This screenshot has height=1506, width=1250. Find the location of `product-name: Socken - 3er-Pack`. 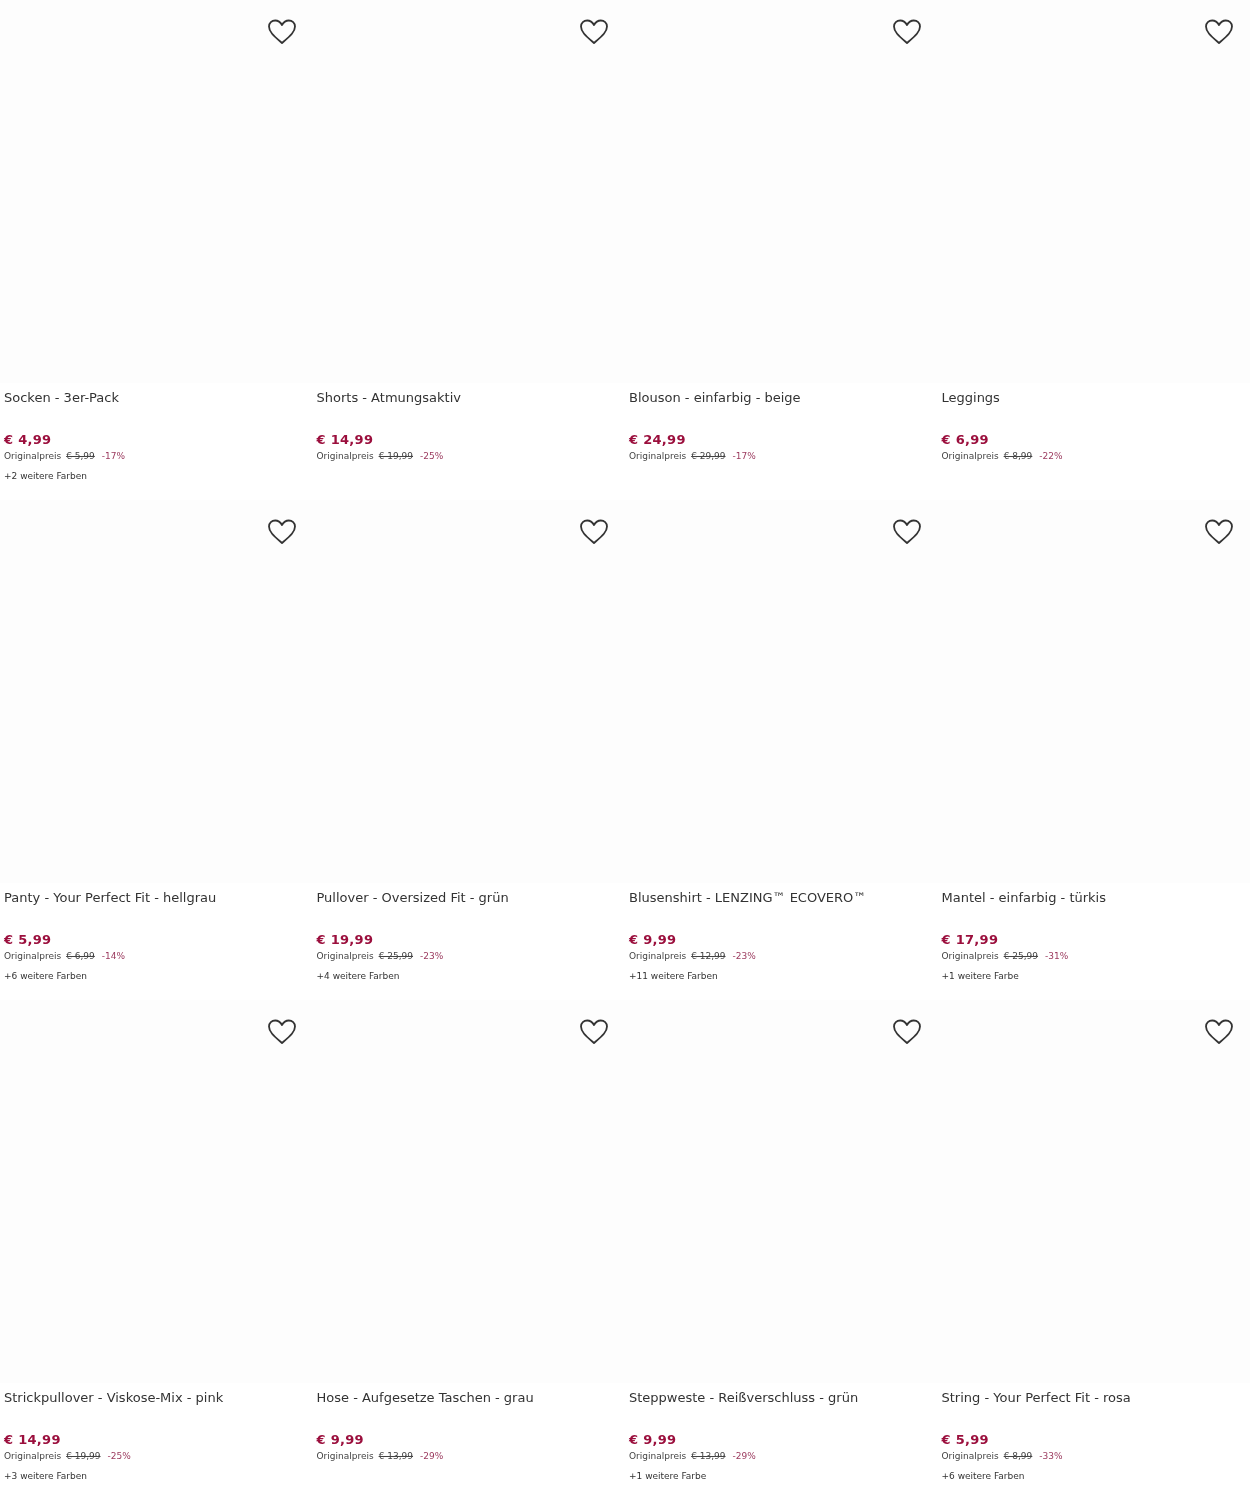

product-name: Socken - 3er-Pack is located at coordinates (61, 398).